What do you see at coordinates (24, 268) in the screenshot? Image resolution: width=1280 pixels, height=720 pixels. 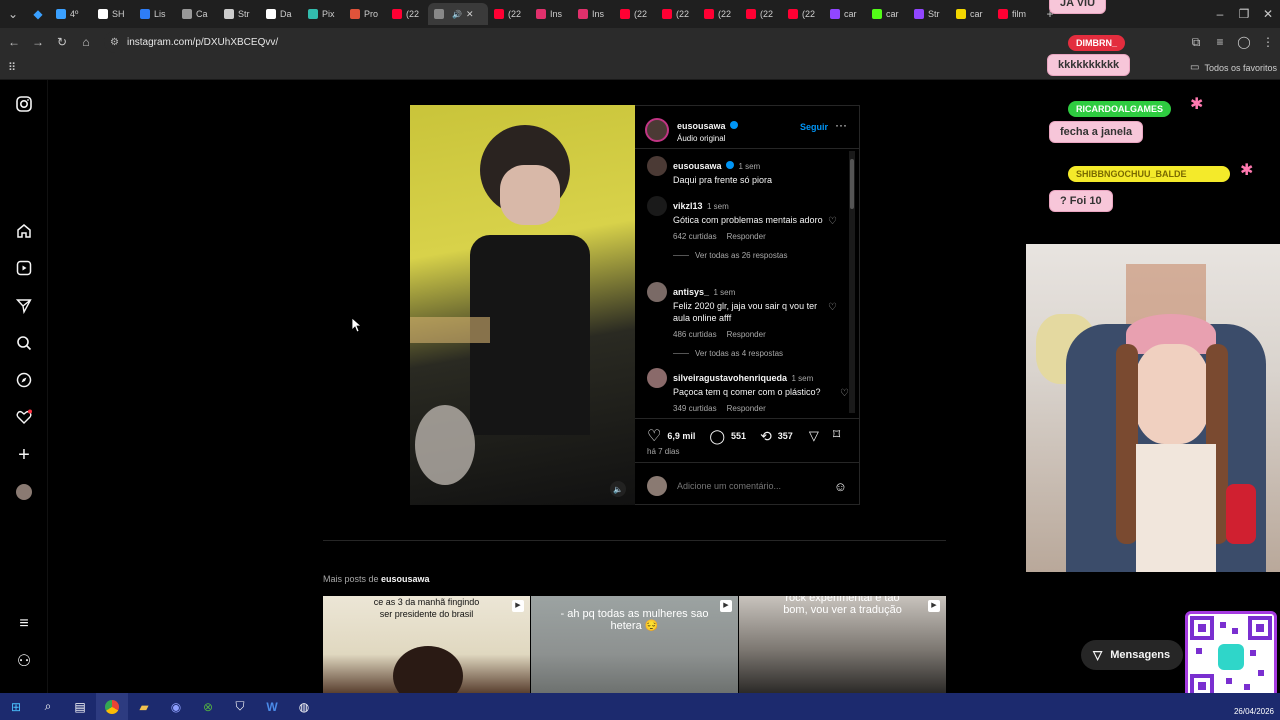 I see `reels-icon` at bounding box center [24, 268].